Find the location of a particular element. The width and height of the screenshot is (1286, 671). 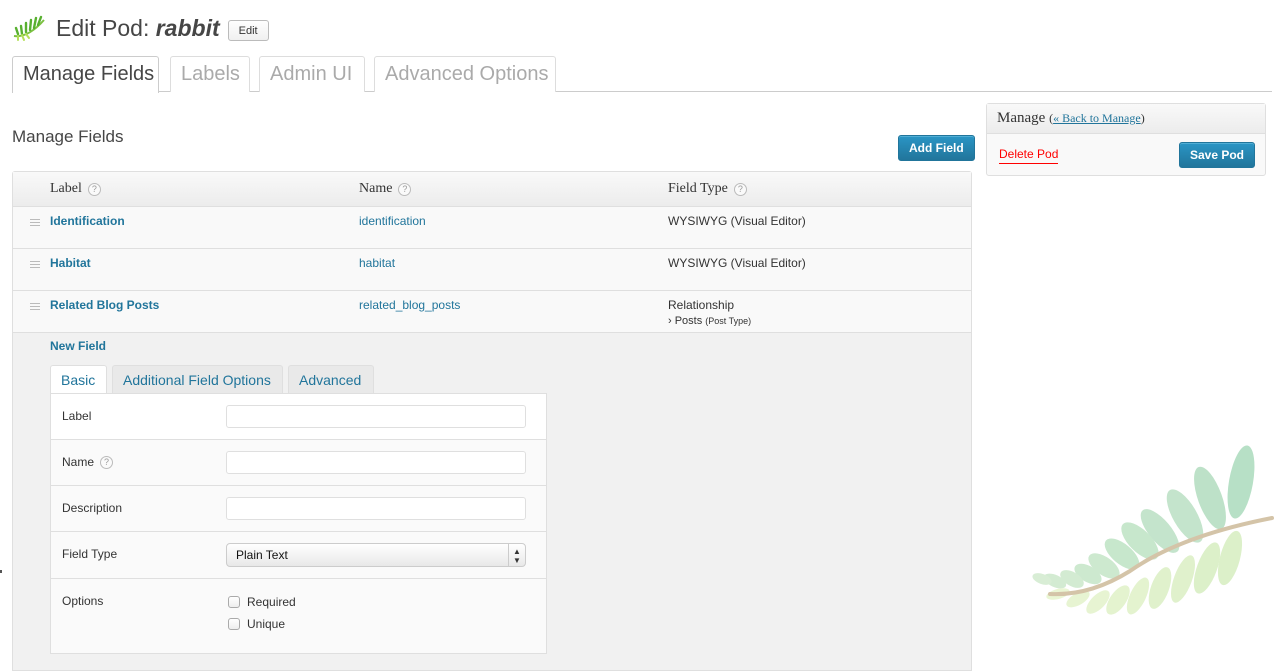

page-title: Edit Pod: rabbit is located at coordinates (138, 27).